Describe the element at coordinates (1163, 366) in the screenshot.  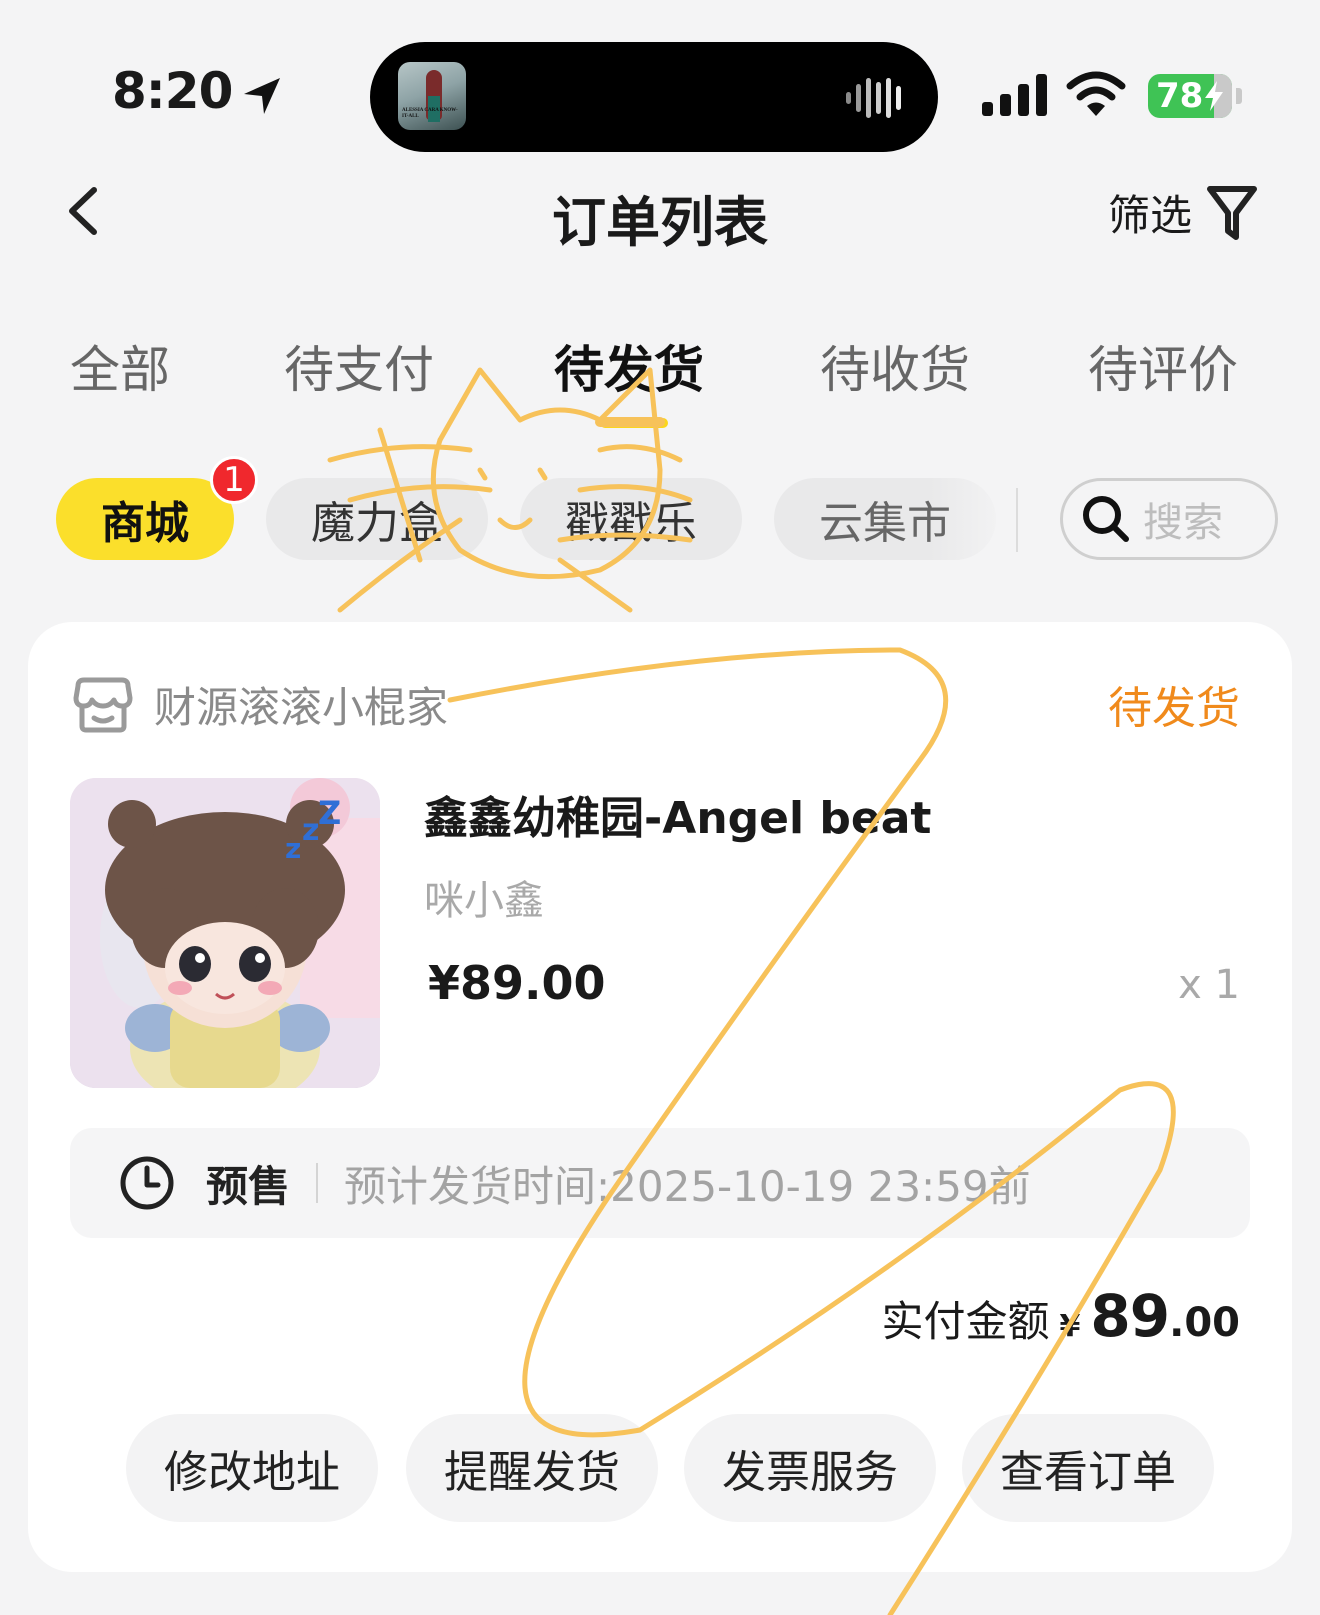
I see `tab-pending-review: 待评价` at that location.